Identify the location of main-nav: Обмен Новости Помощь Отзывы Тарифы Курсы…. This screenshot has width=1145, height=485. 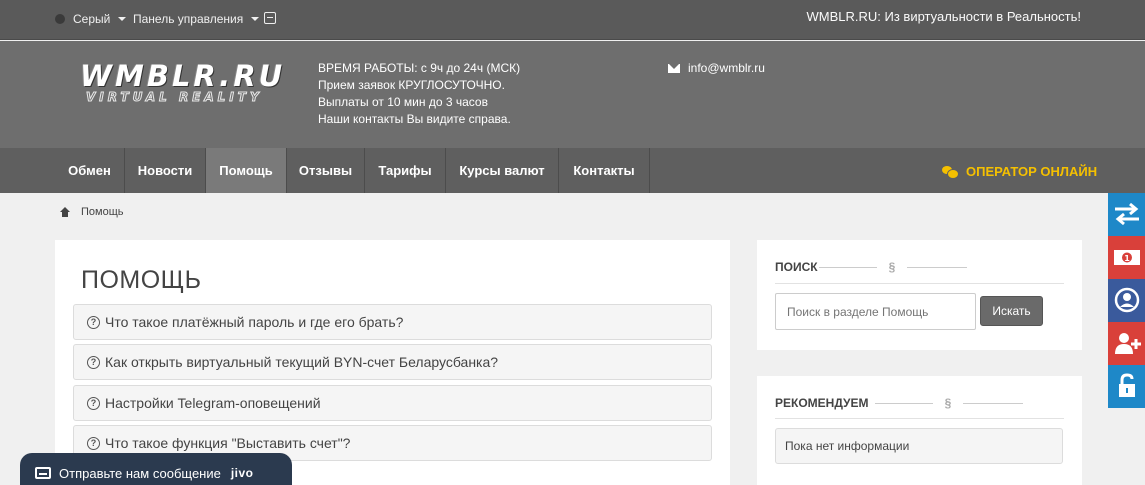
(572, 170).